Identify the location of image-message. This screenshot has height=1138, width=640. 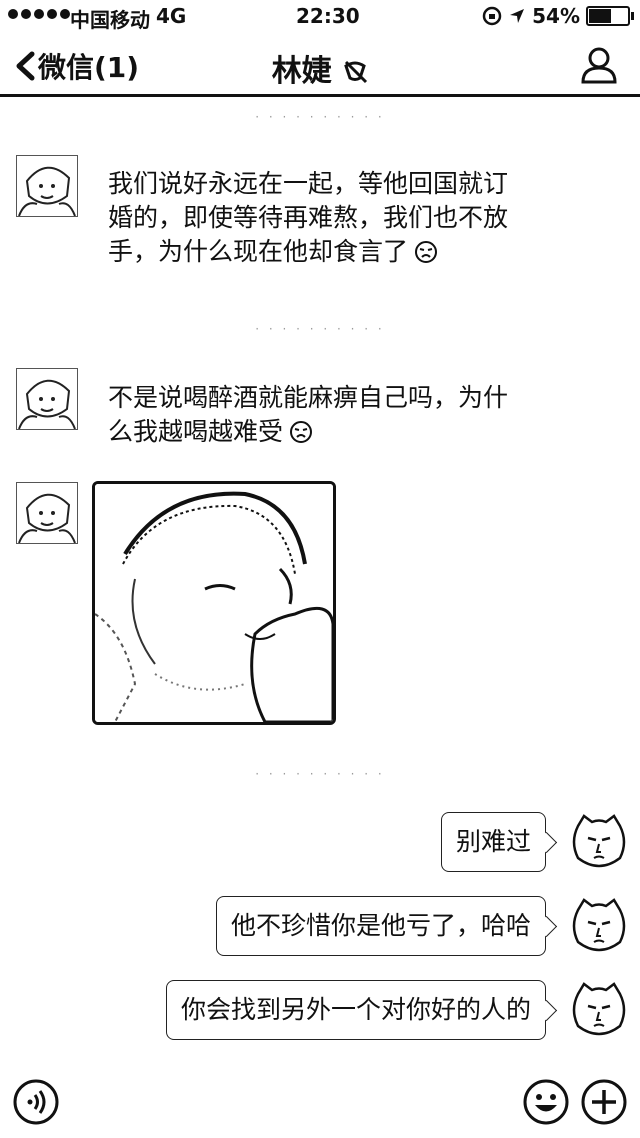
(214, 603).